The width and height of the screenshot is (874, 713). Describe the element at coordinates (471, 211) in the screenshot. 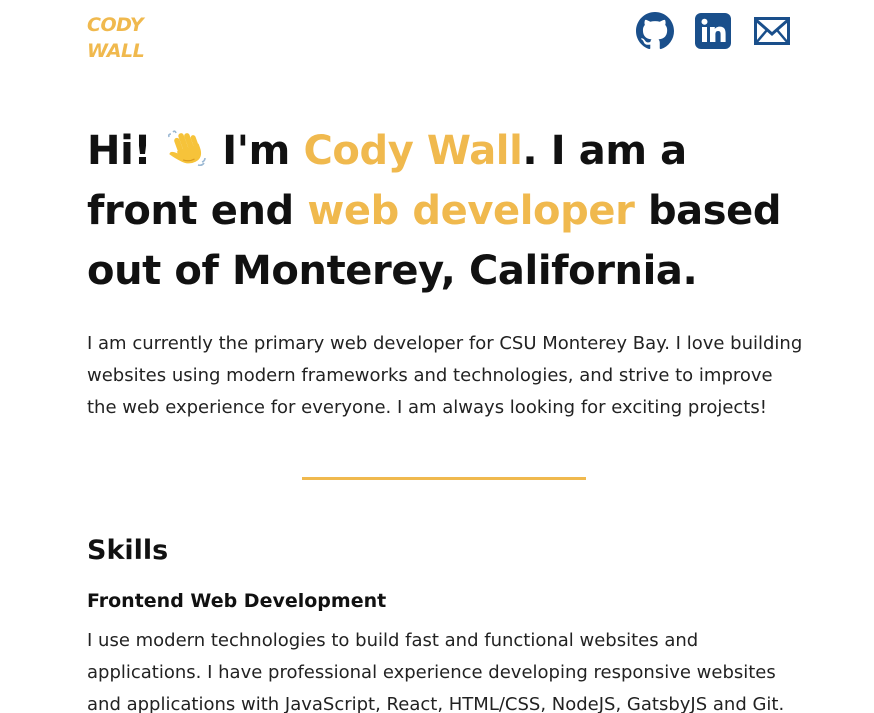

I see `hero-role: web developer` at that location.